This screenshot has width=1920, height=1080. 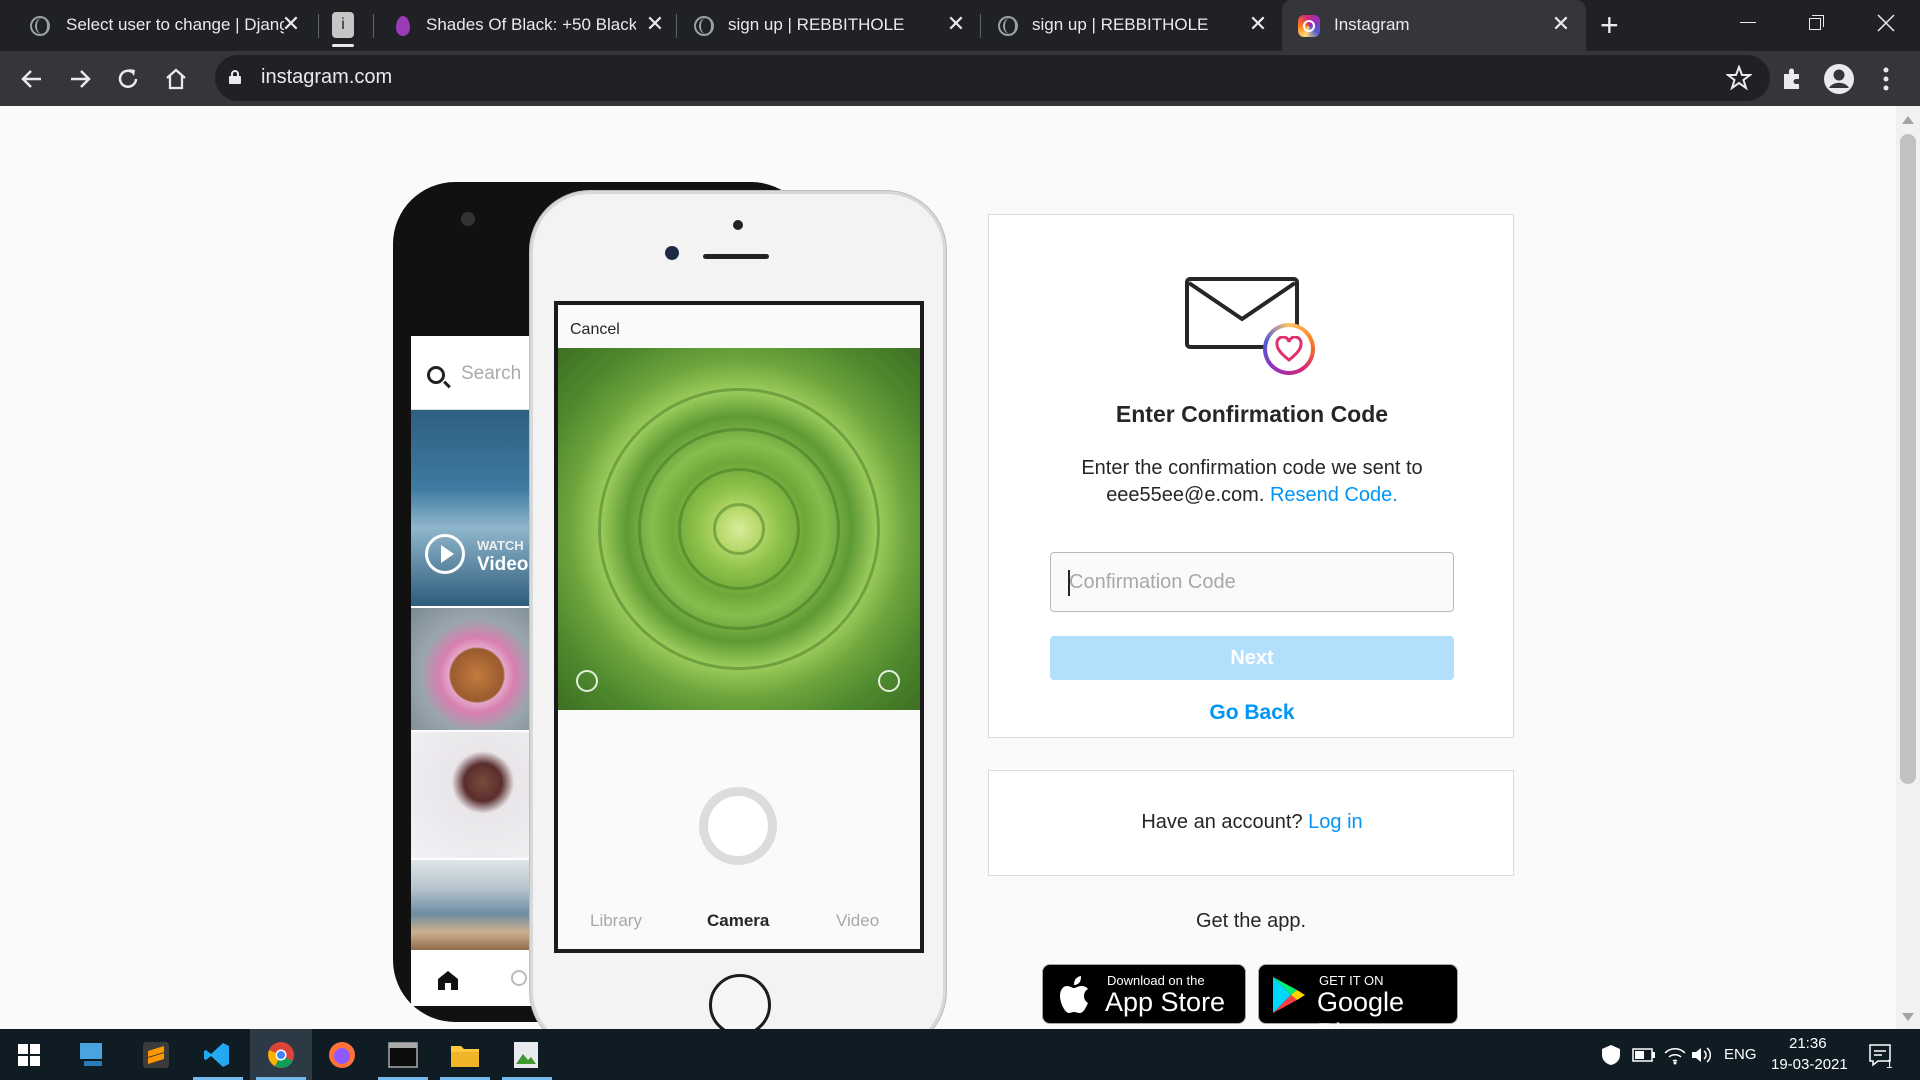 I want to click on notification-count: 1, so click(x=1889, y=1064).